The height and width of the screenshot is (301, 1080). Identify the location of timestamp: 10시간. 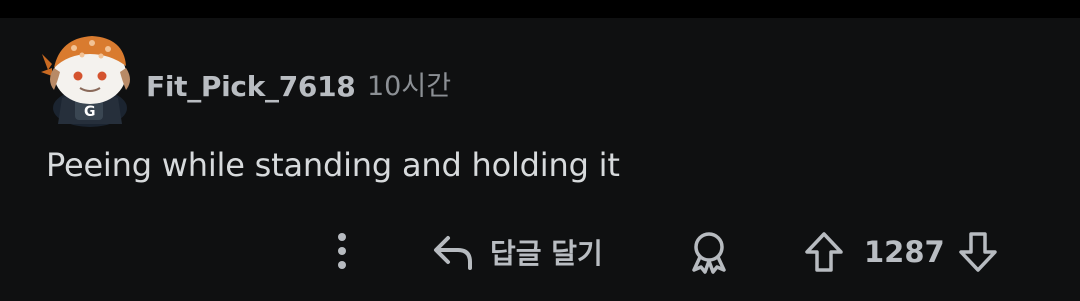
(409, 86).